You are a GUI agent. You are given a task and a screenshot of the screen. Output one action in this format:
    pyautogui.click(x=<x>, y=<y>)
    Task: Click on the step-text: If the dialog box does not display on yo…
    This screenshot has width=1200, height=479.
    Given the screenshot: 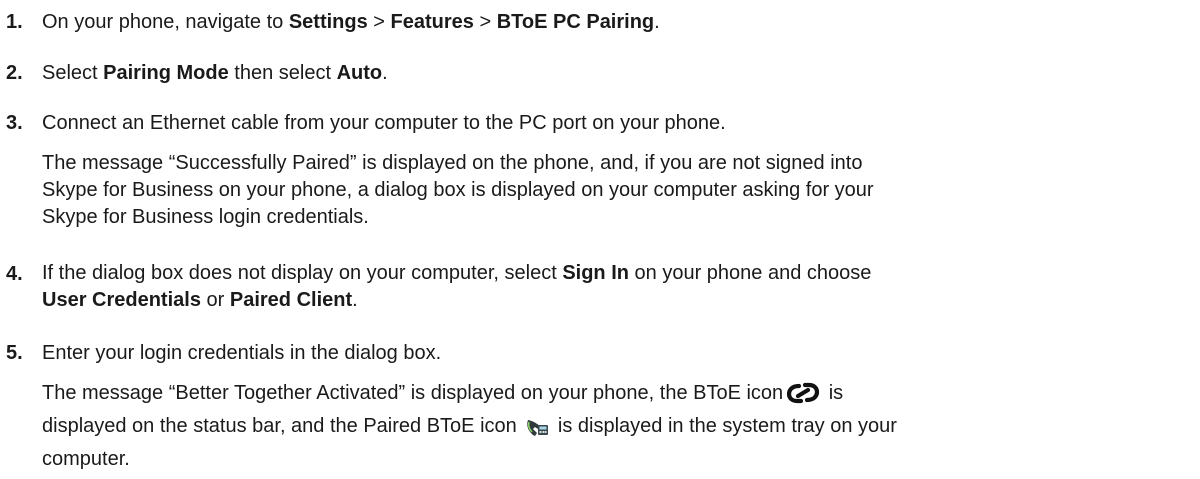 What is the action you would take?
    pyautogui.click(x=617, y=287)
    